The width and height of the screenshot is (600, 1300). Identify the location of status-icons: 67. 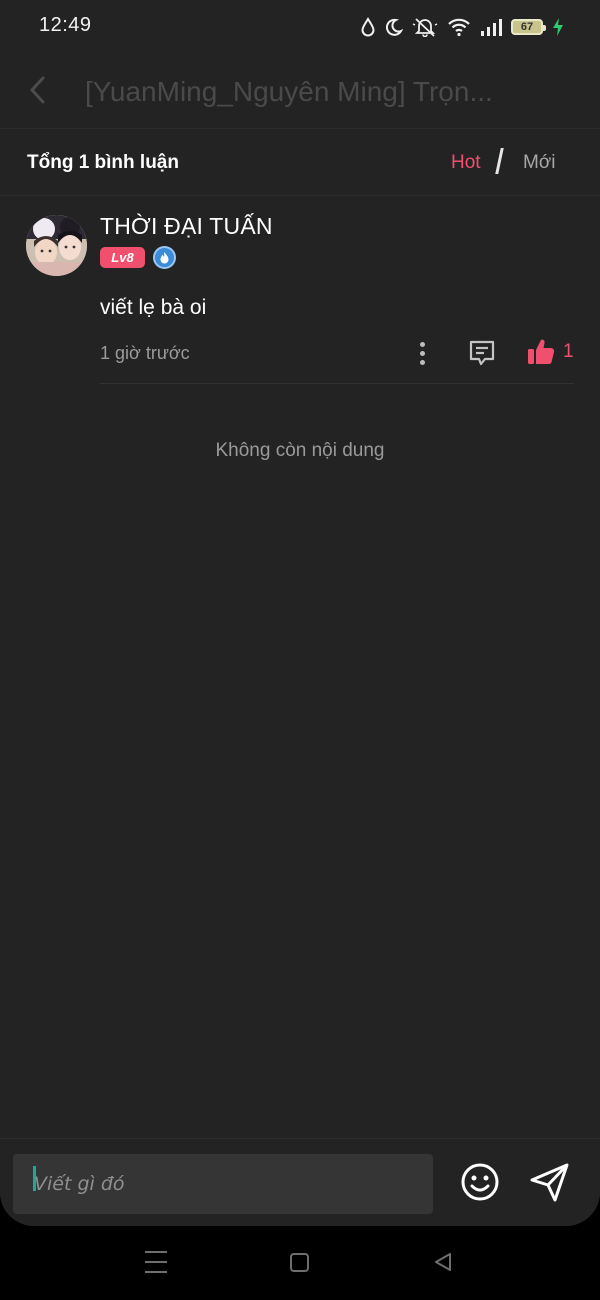
(462, 27).